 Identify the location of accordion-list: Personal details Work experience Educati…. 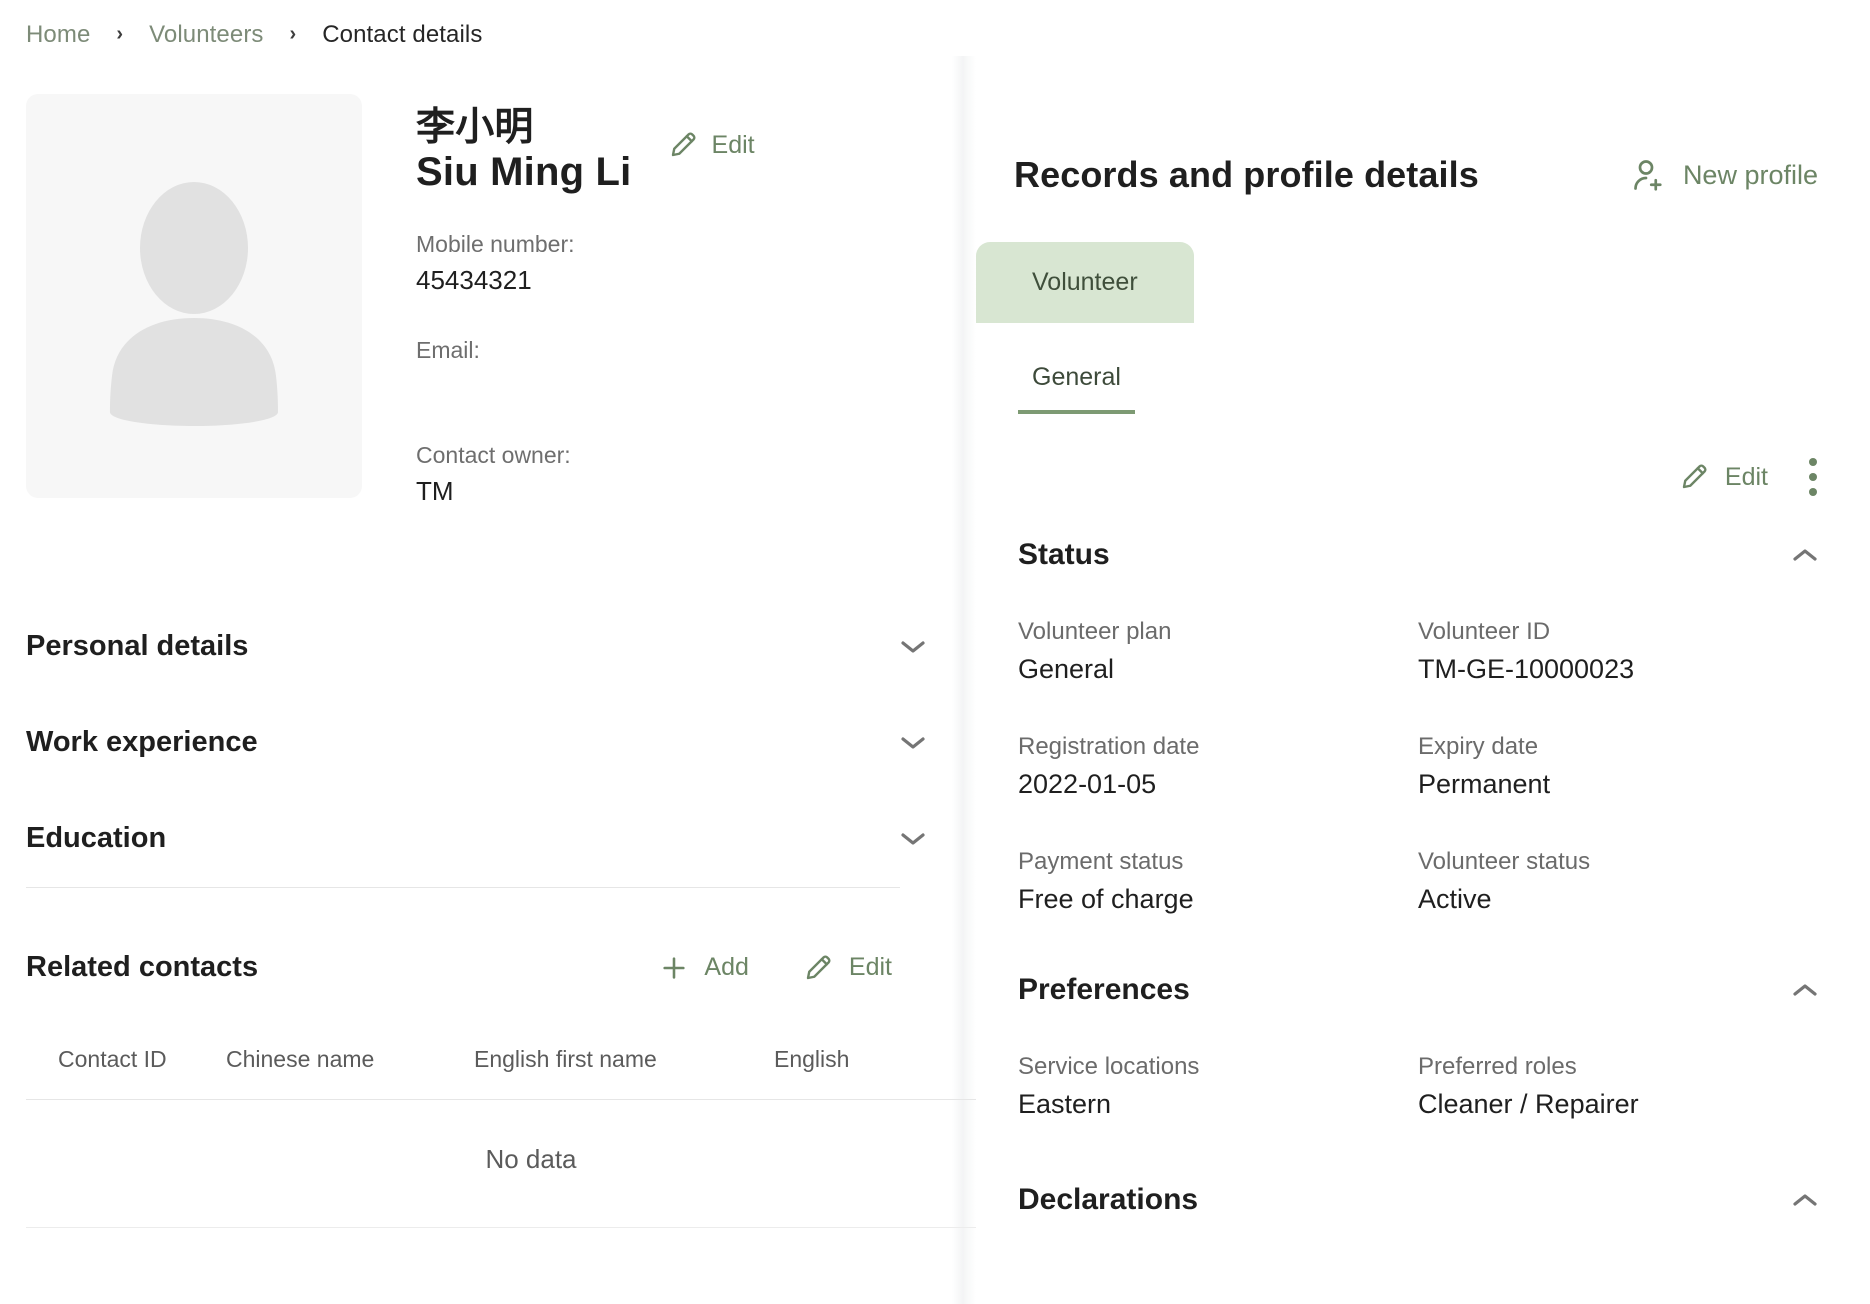
(489, 743).